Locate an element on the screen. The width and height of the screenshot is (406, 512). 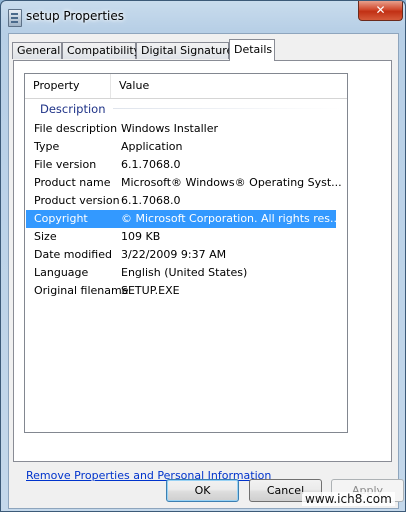
title-bar: setup Properties ✕ is located at coordinates (203, 17).